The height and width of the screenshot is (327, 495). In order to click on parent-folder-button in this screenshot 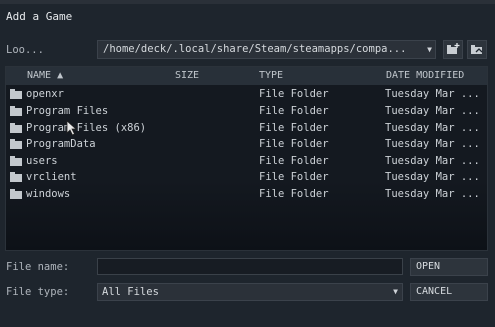, I will do `click(477, 49)`.